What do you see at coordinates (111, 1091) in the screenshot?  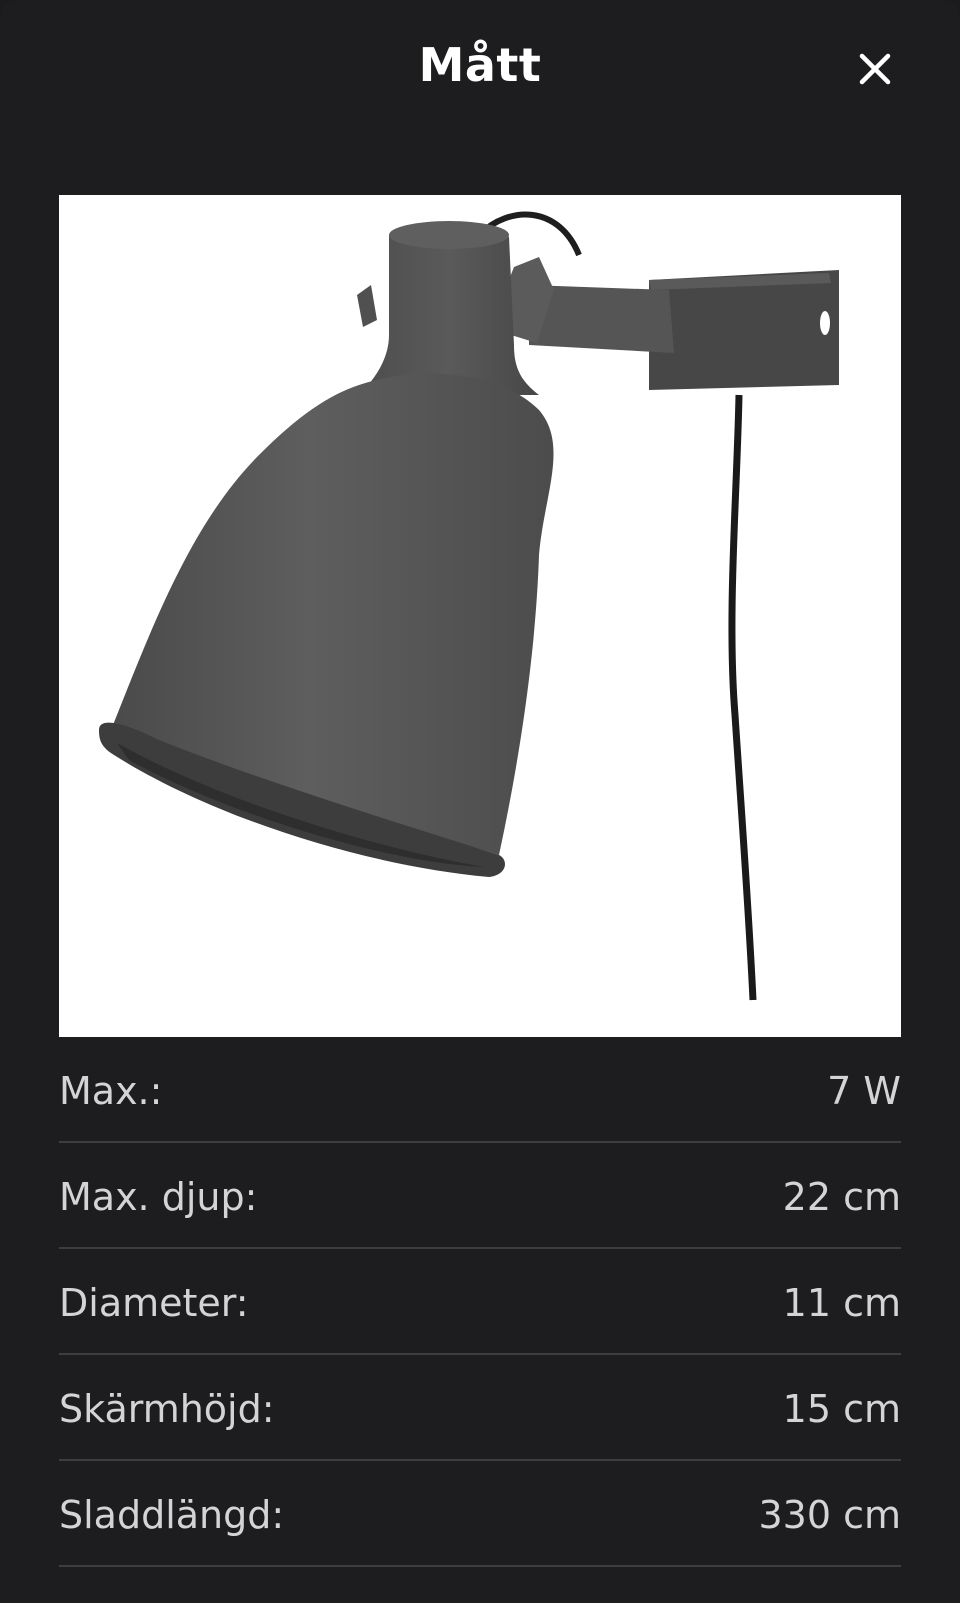 I see `spec-label: Max.:` at bounding box center [111, 1091].